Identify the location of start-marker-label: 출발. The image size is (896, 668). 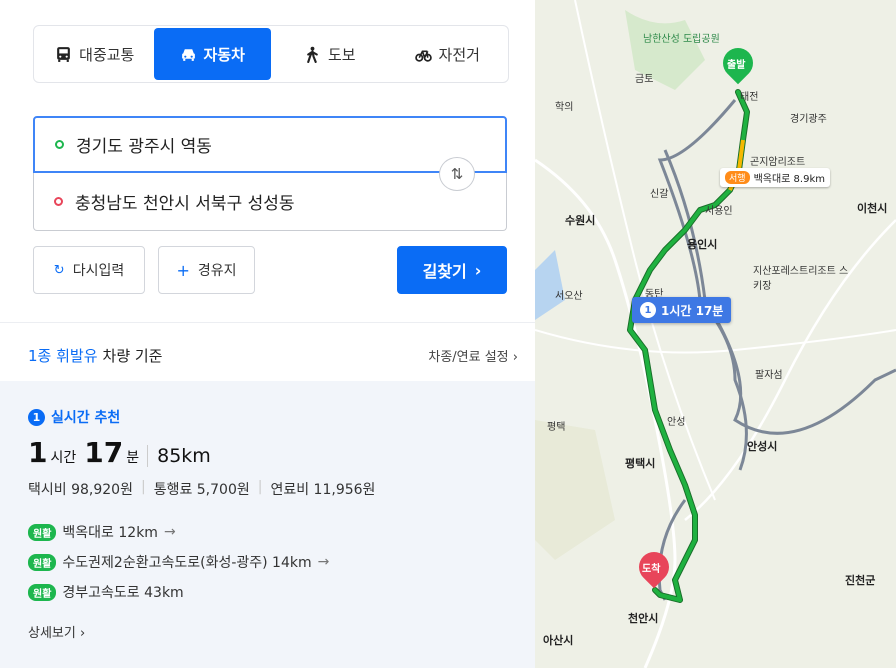
(736, 65).